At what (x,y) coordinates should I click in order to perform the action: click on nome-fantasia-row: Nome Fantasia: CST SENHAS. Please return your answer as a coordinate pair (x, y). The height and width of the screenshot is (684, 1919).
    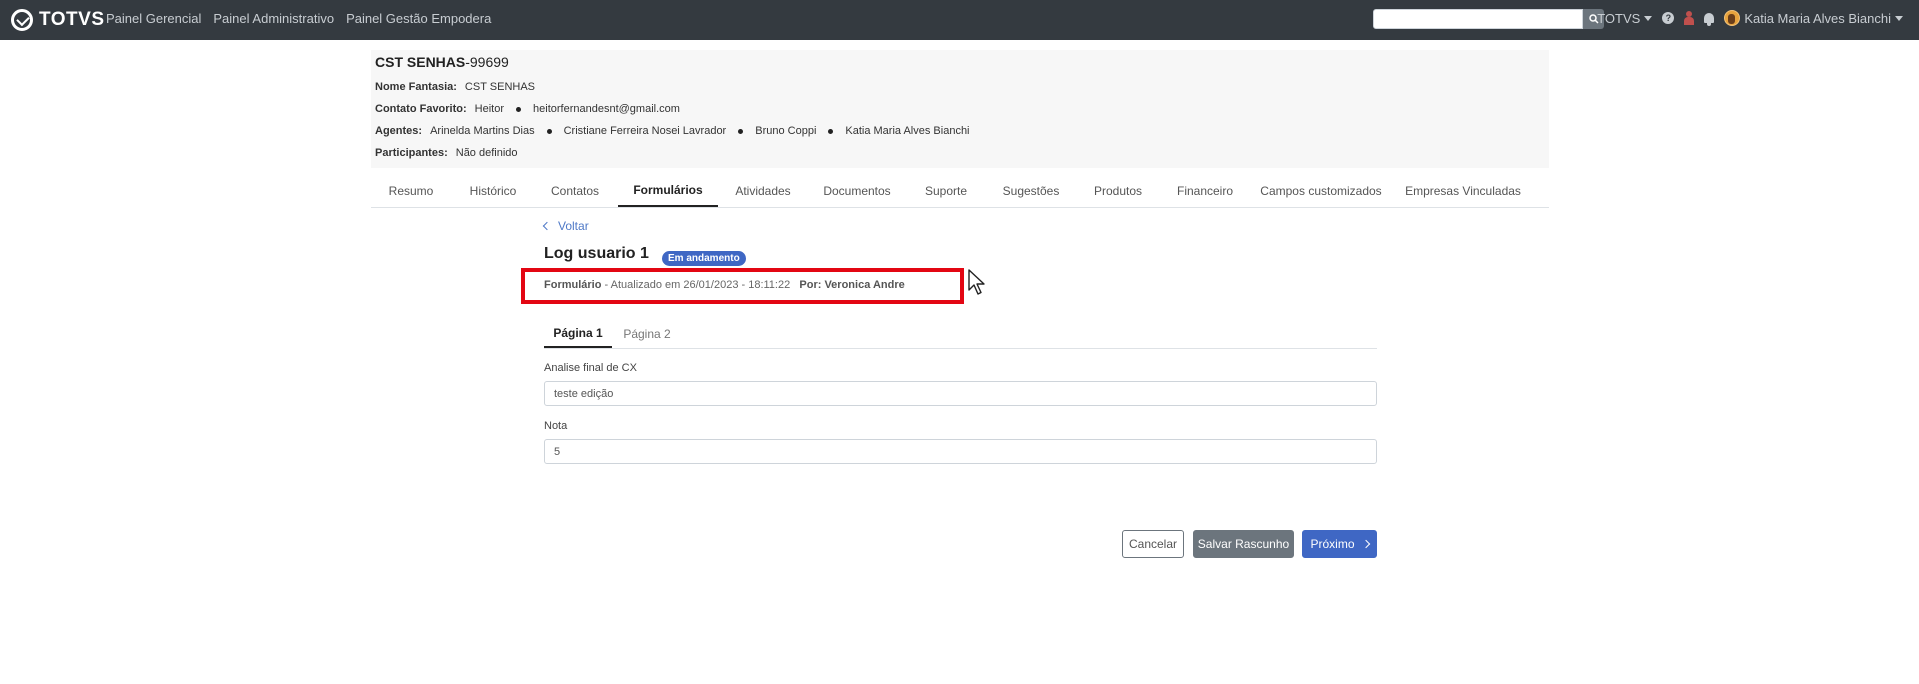
    Looking at the image, I should click on (455, 87).